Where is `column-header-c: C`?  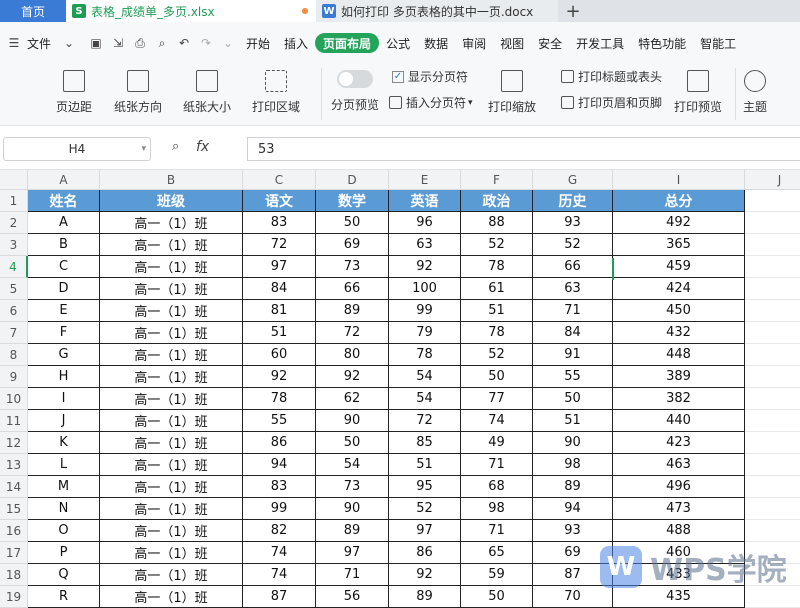 column-header-c: C is located at coordinates (279, 180).